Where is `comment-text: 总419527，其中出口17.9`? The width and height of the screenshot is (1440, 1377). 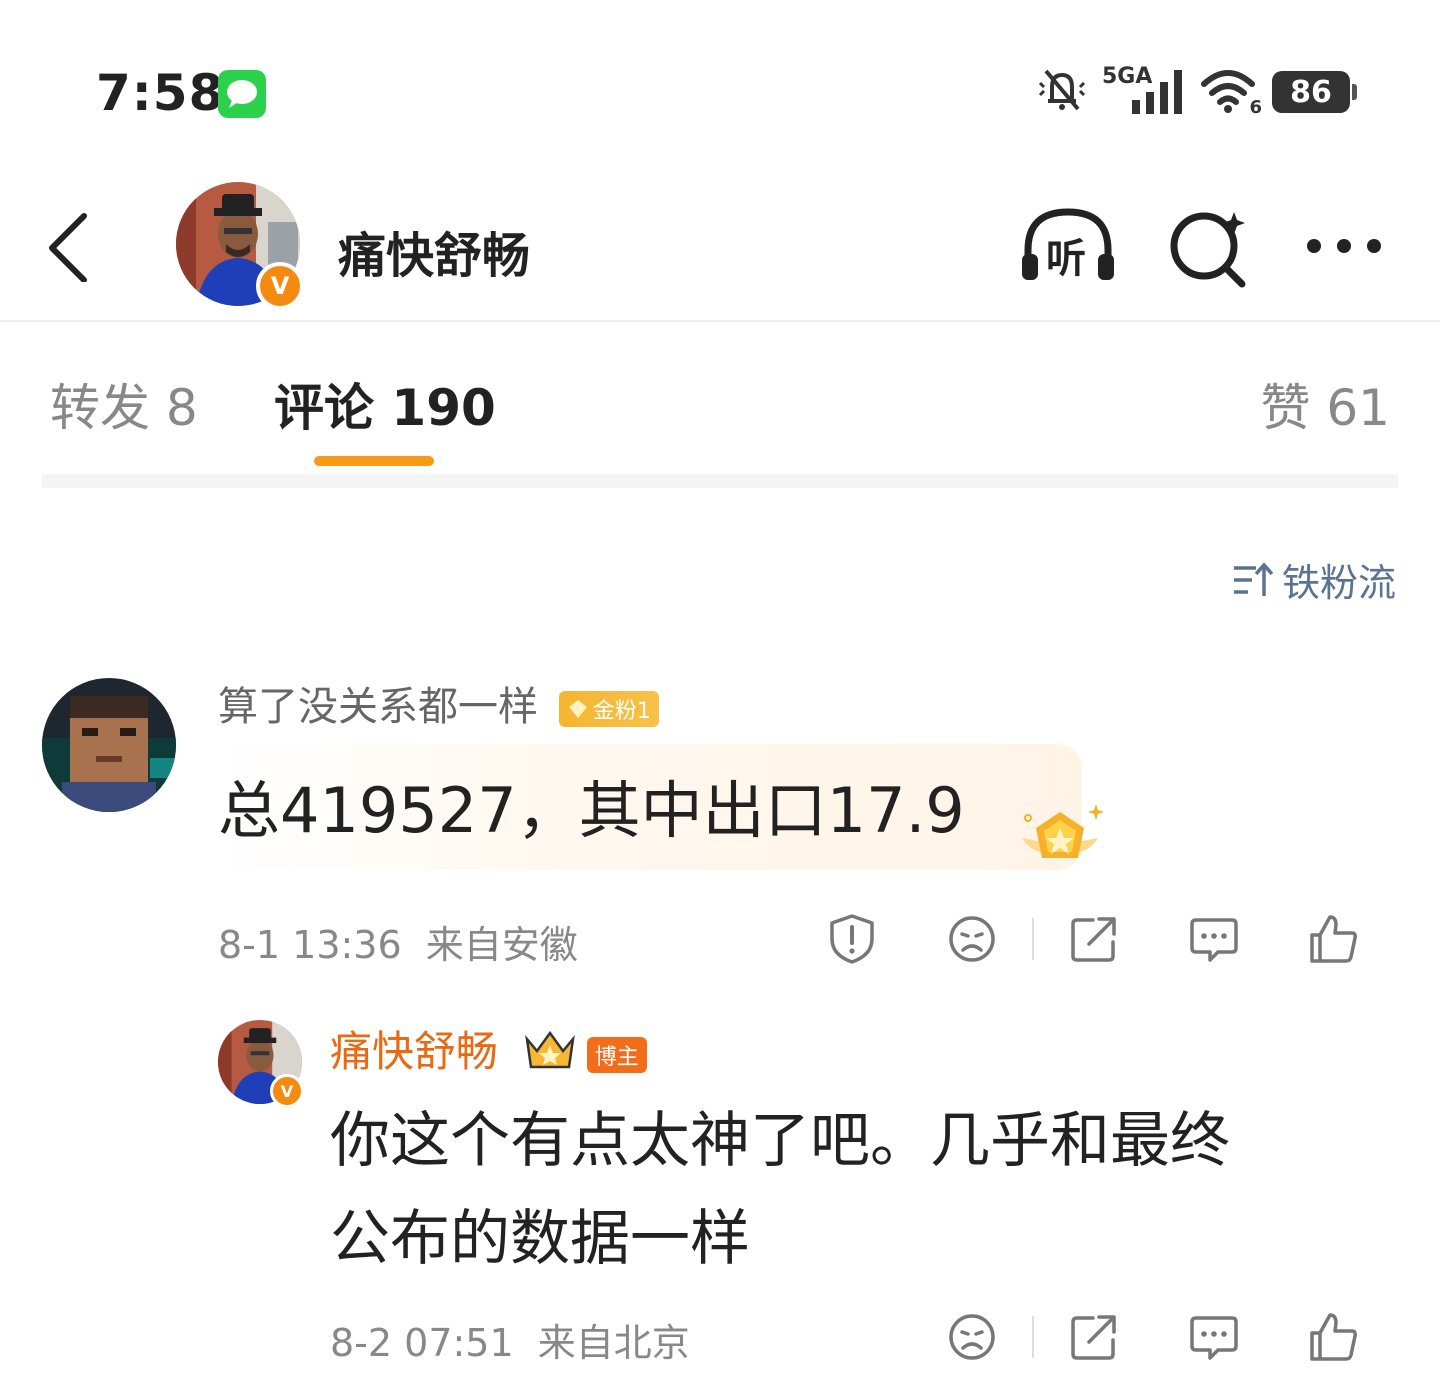 comment-text: 总419527，其中出口17.9 is located at coordinates (591, 810).